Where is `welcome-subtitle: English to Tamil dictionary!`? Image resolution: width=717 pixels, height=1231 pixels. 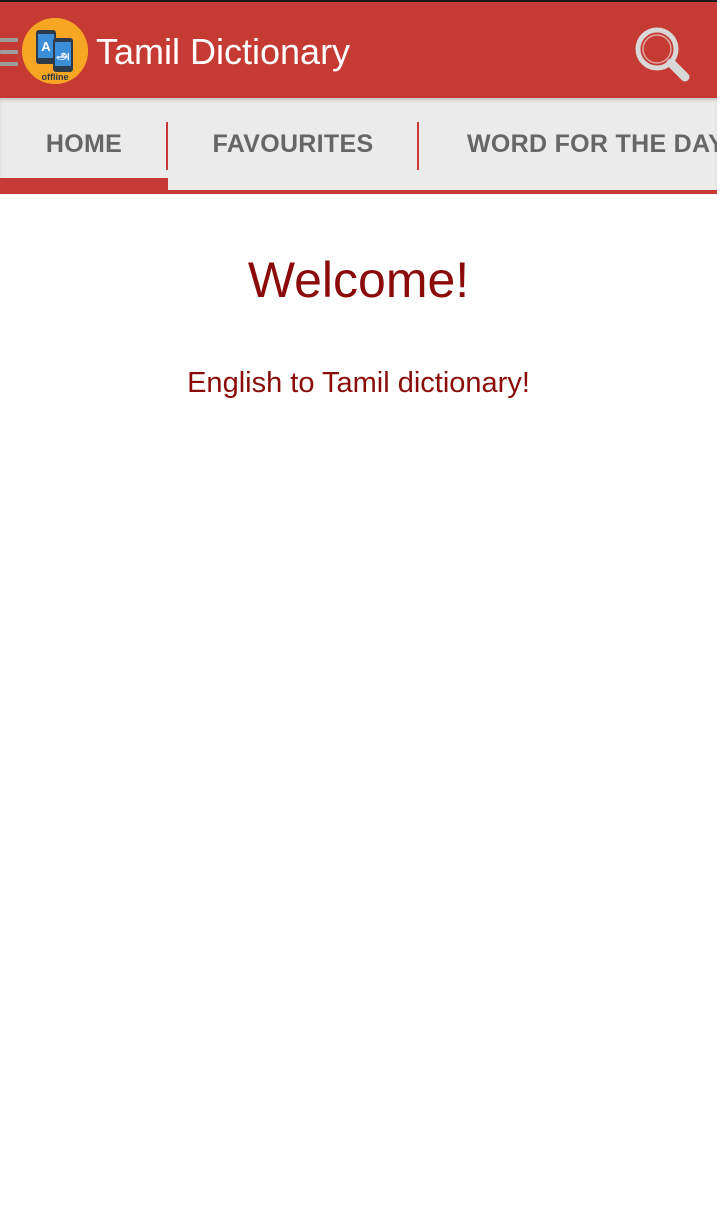
welcome-subtitle: English to Tamil dictionary! is located at coordinates (358, 383).